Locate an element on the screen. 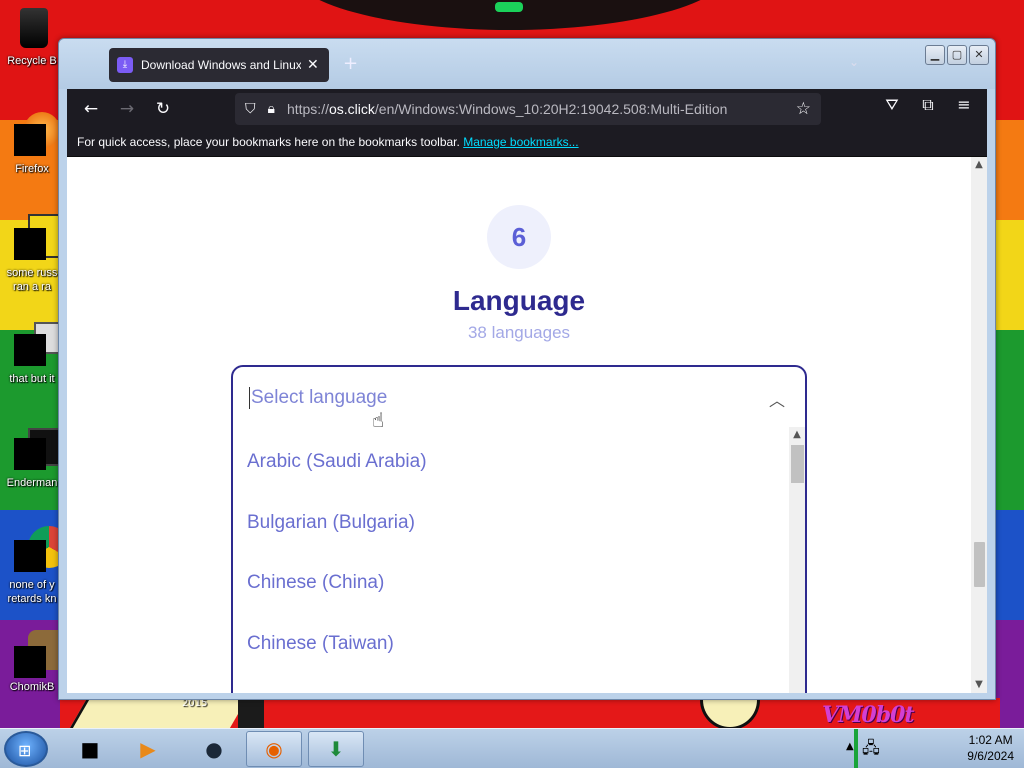 The image size is (1024, 768). desktop-icon-label: ChomikB is located at coordinates (32, 687).